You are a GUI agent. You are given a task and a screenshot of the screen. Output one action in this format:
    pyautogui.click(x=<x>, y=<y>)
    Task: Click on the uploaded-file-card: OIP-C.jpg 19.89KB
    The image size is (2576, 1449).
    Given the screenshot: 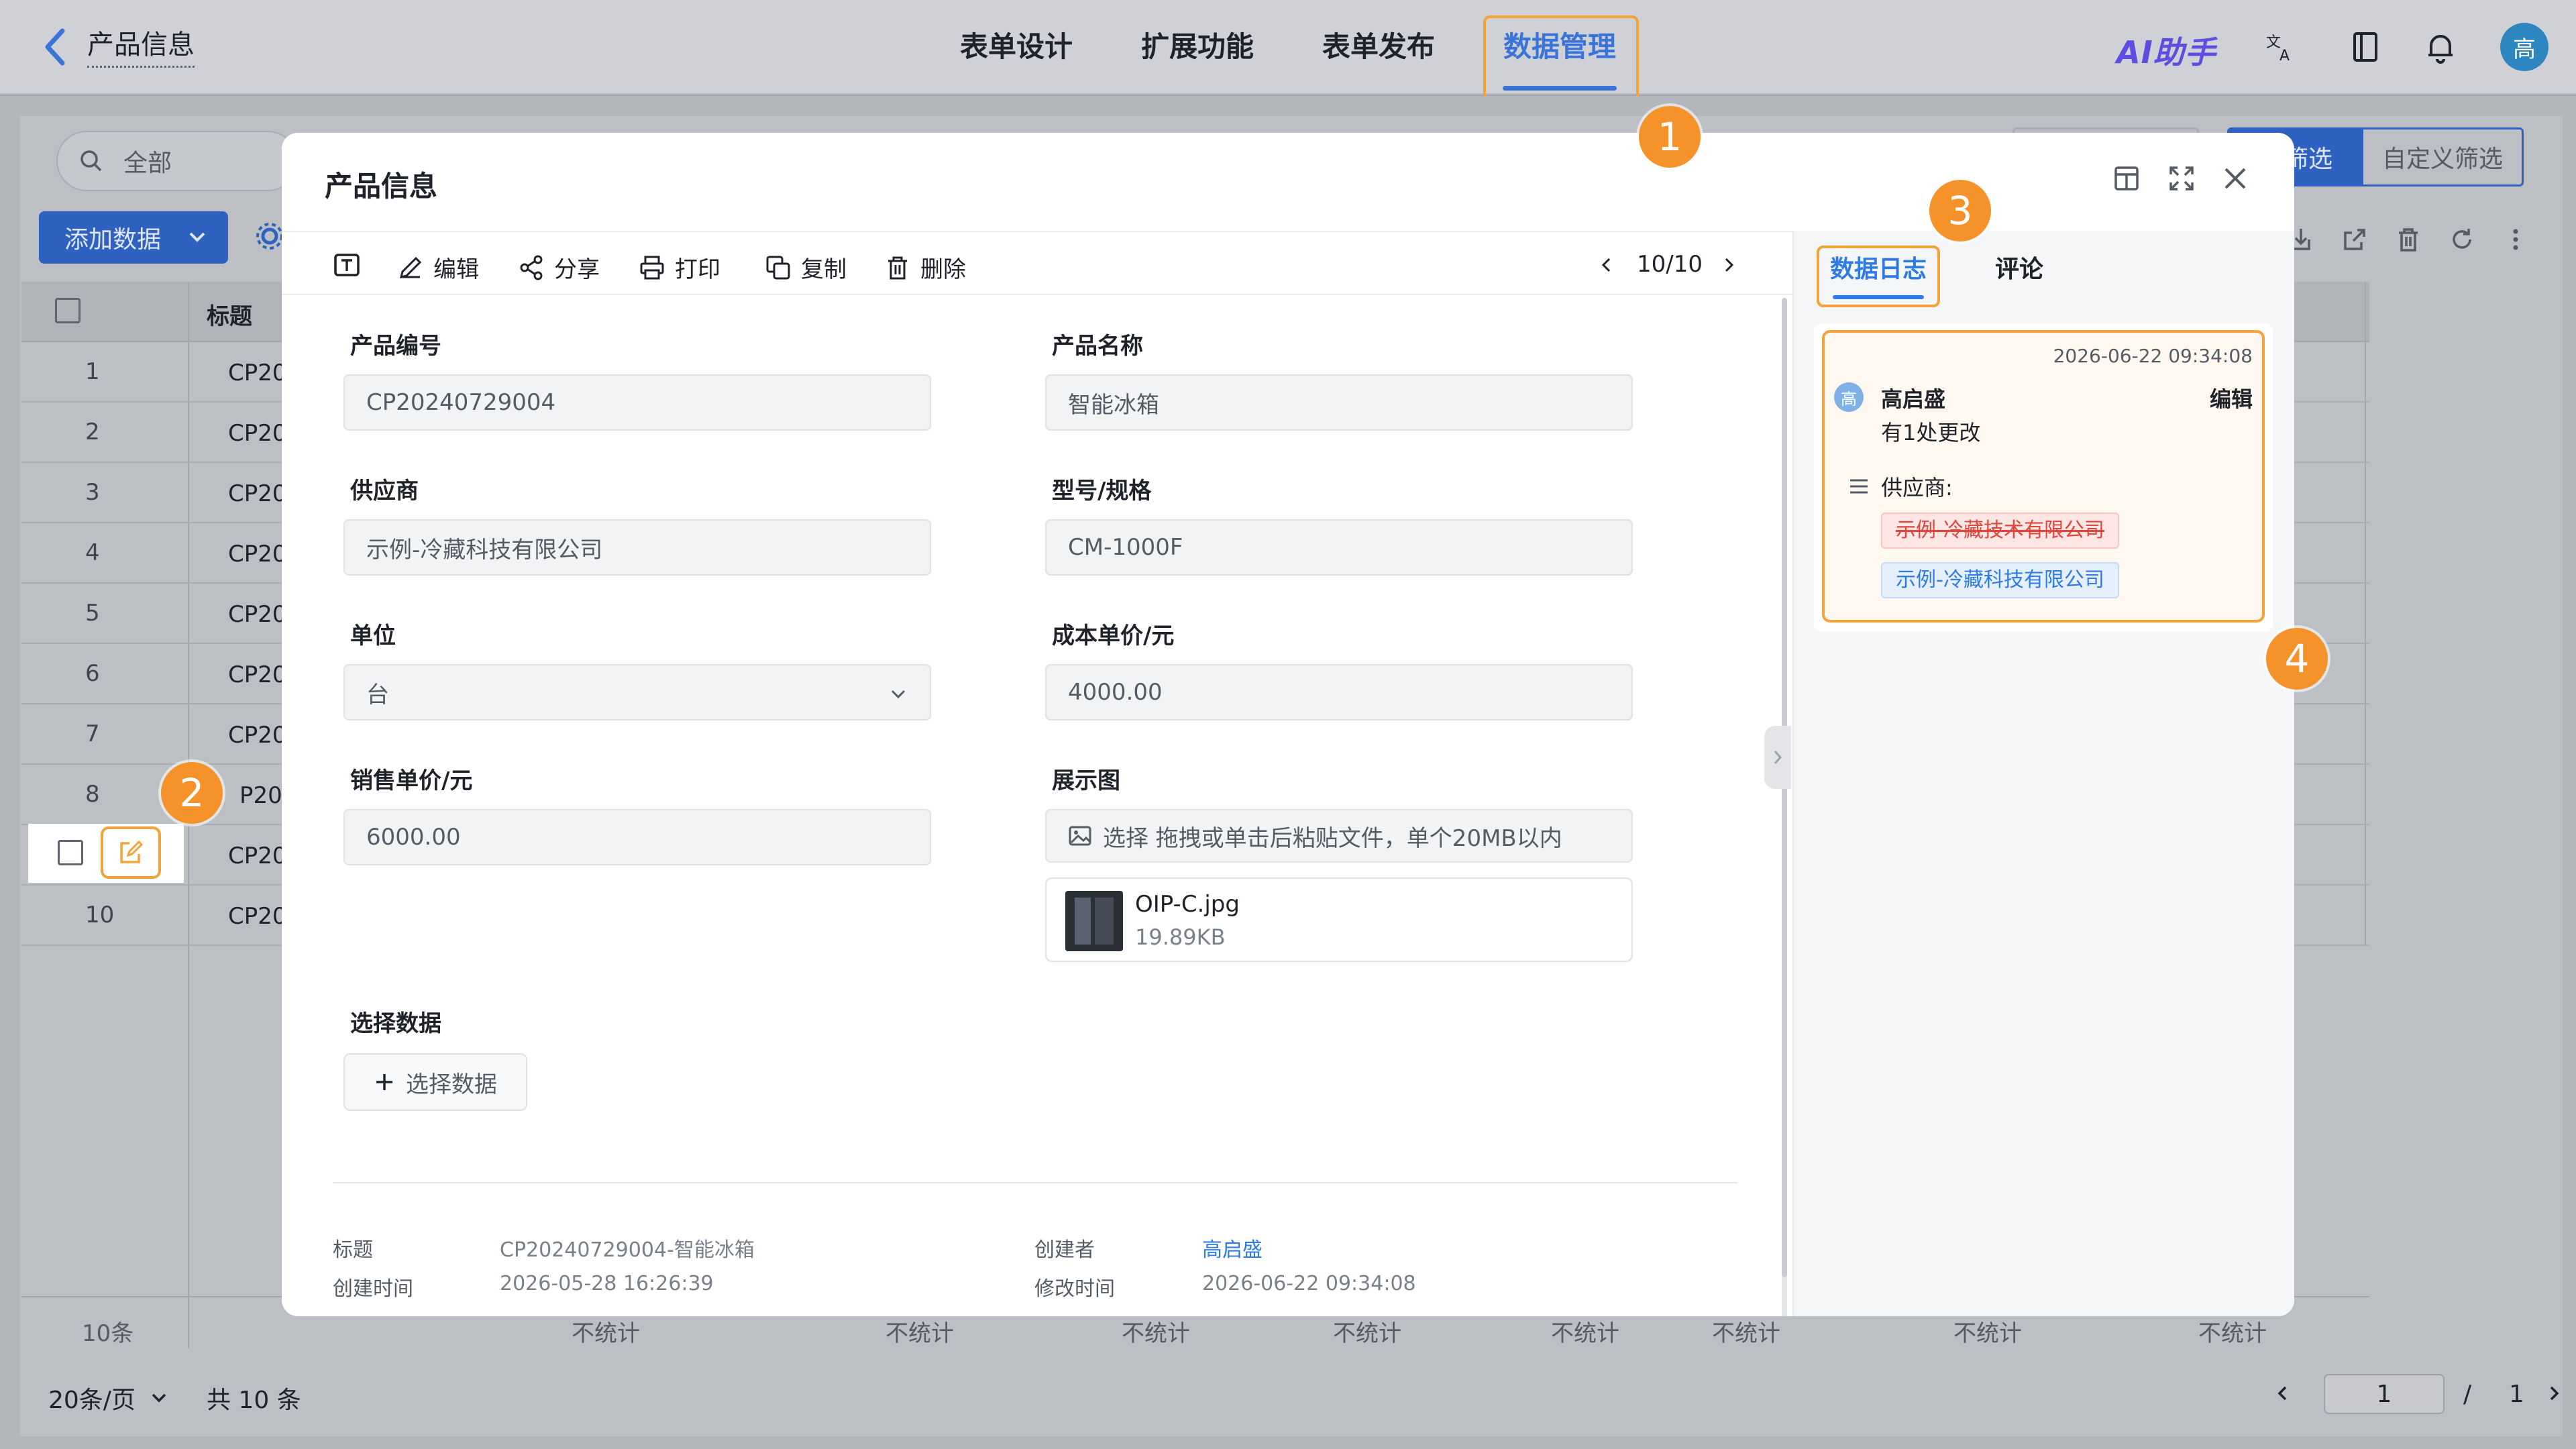 What is the action you would take?
    pyautogui.click(x=1339, y=919)
    